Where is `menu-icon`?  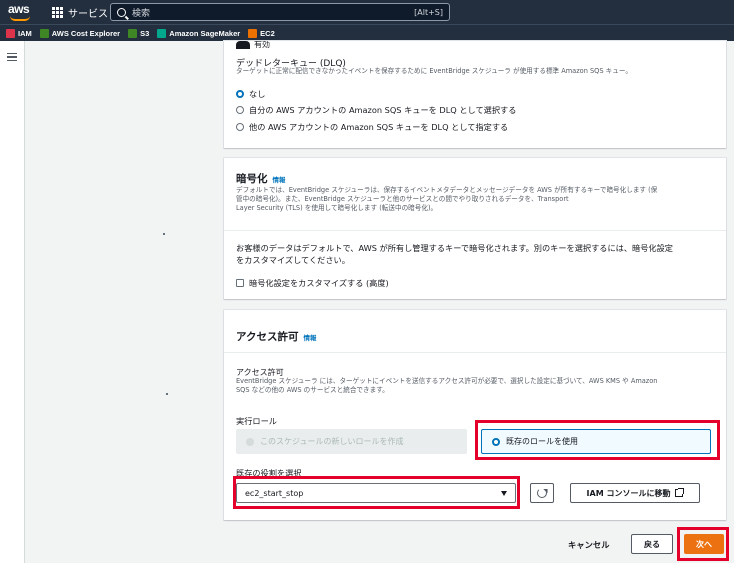 menu-icon is located at coordinates (12, 57).